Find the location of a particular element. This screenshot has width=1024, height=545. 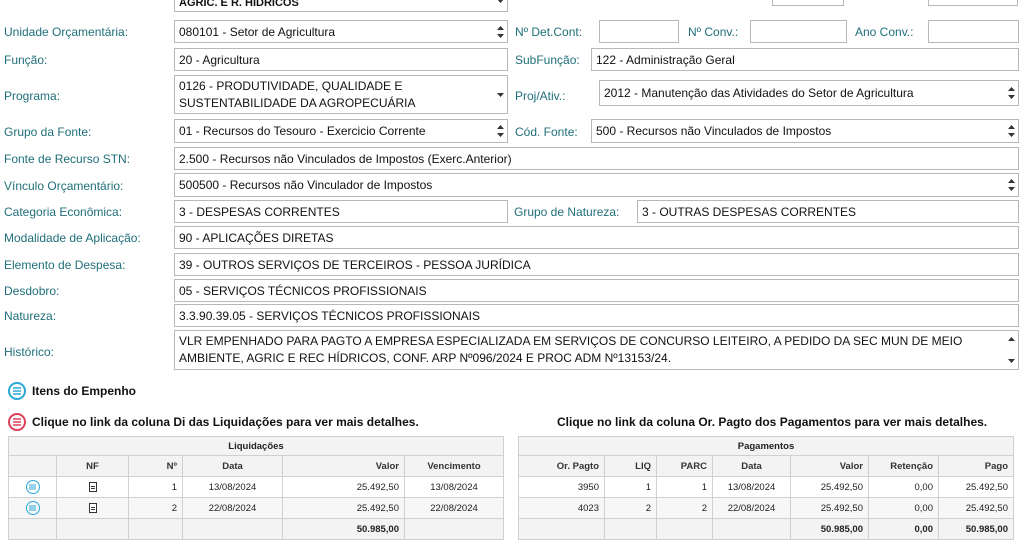

desdobro-label: Desdobro: is located at coordinates (32, 291).